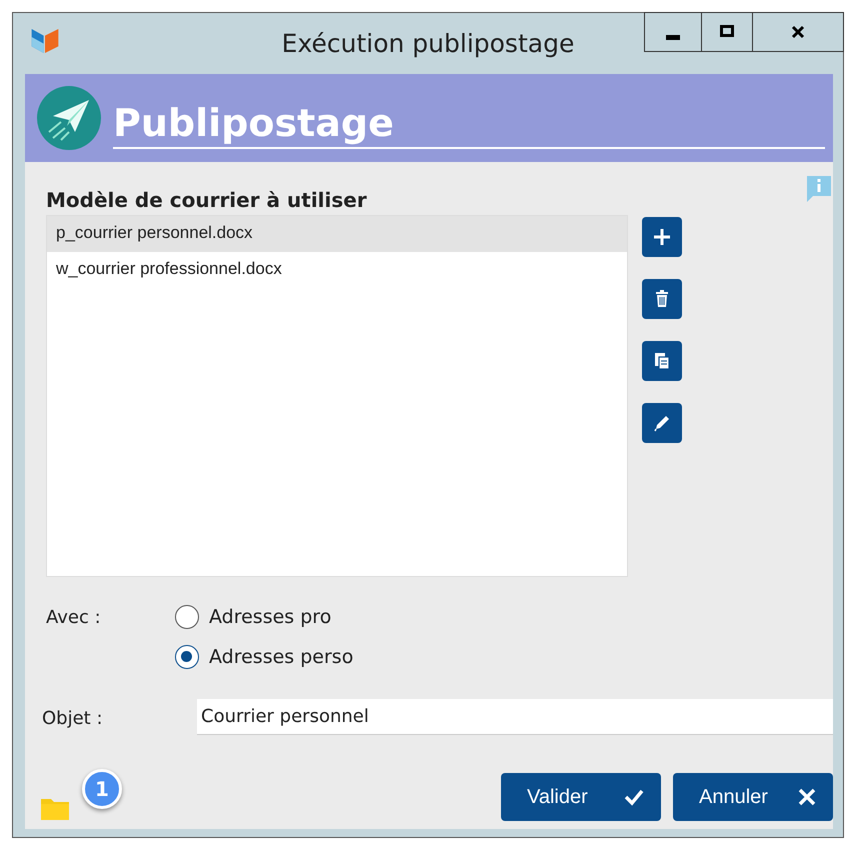  I want to click on cancel-button: Annuler, so click(753, 797).